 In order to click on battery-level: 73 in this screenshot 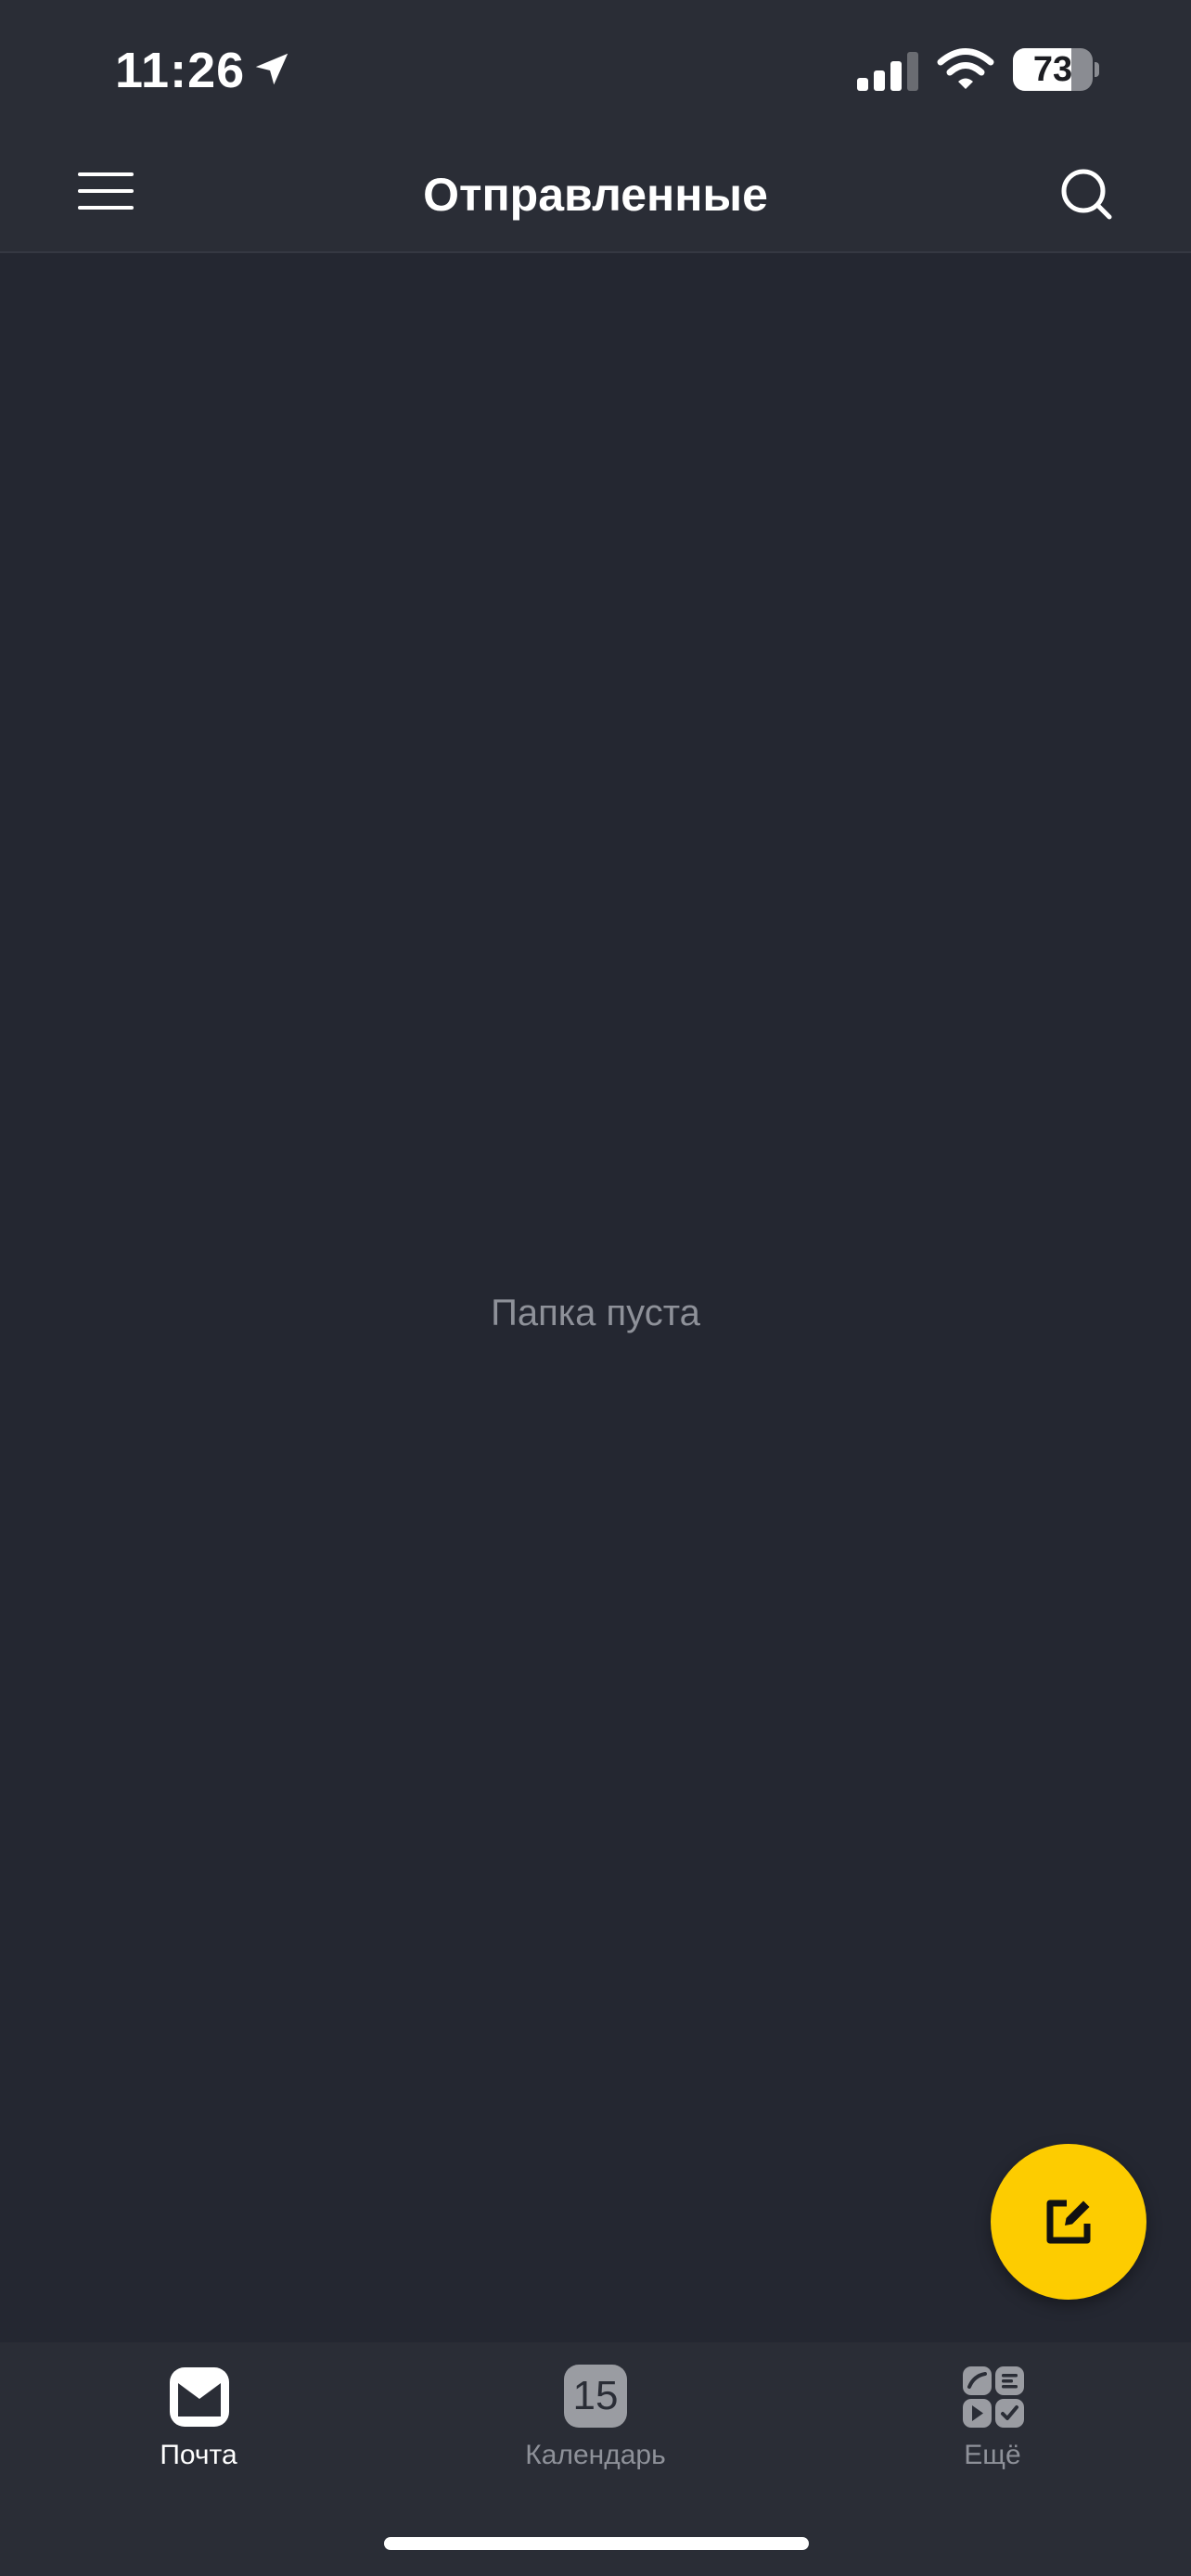, I will do `click(1052, 69)`.